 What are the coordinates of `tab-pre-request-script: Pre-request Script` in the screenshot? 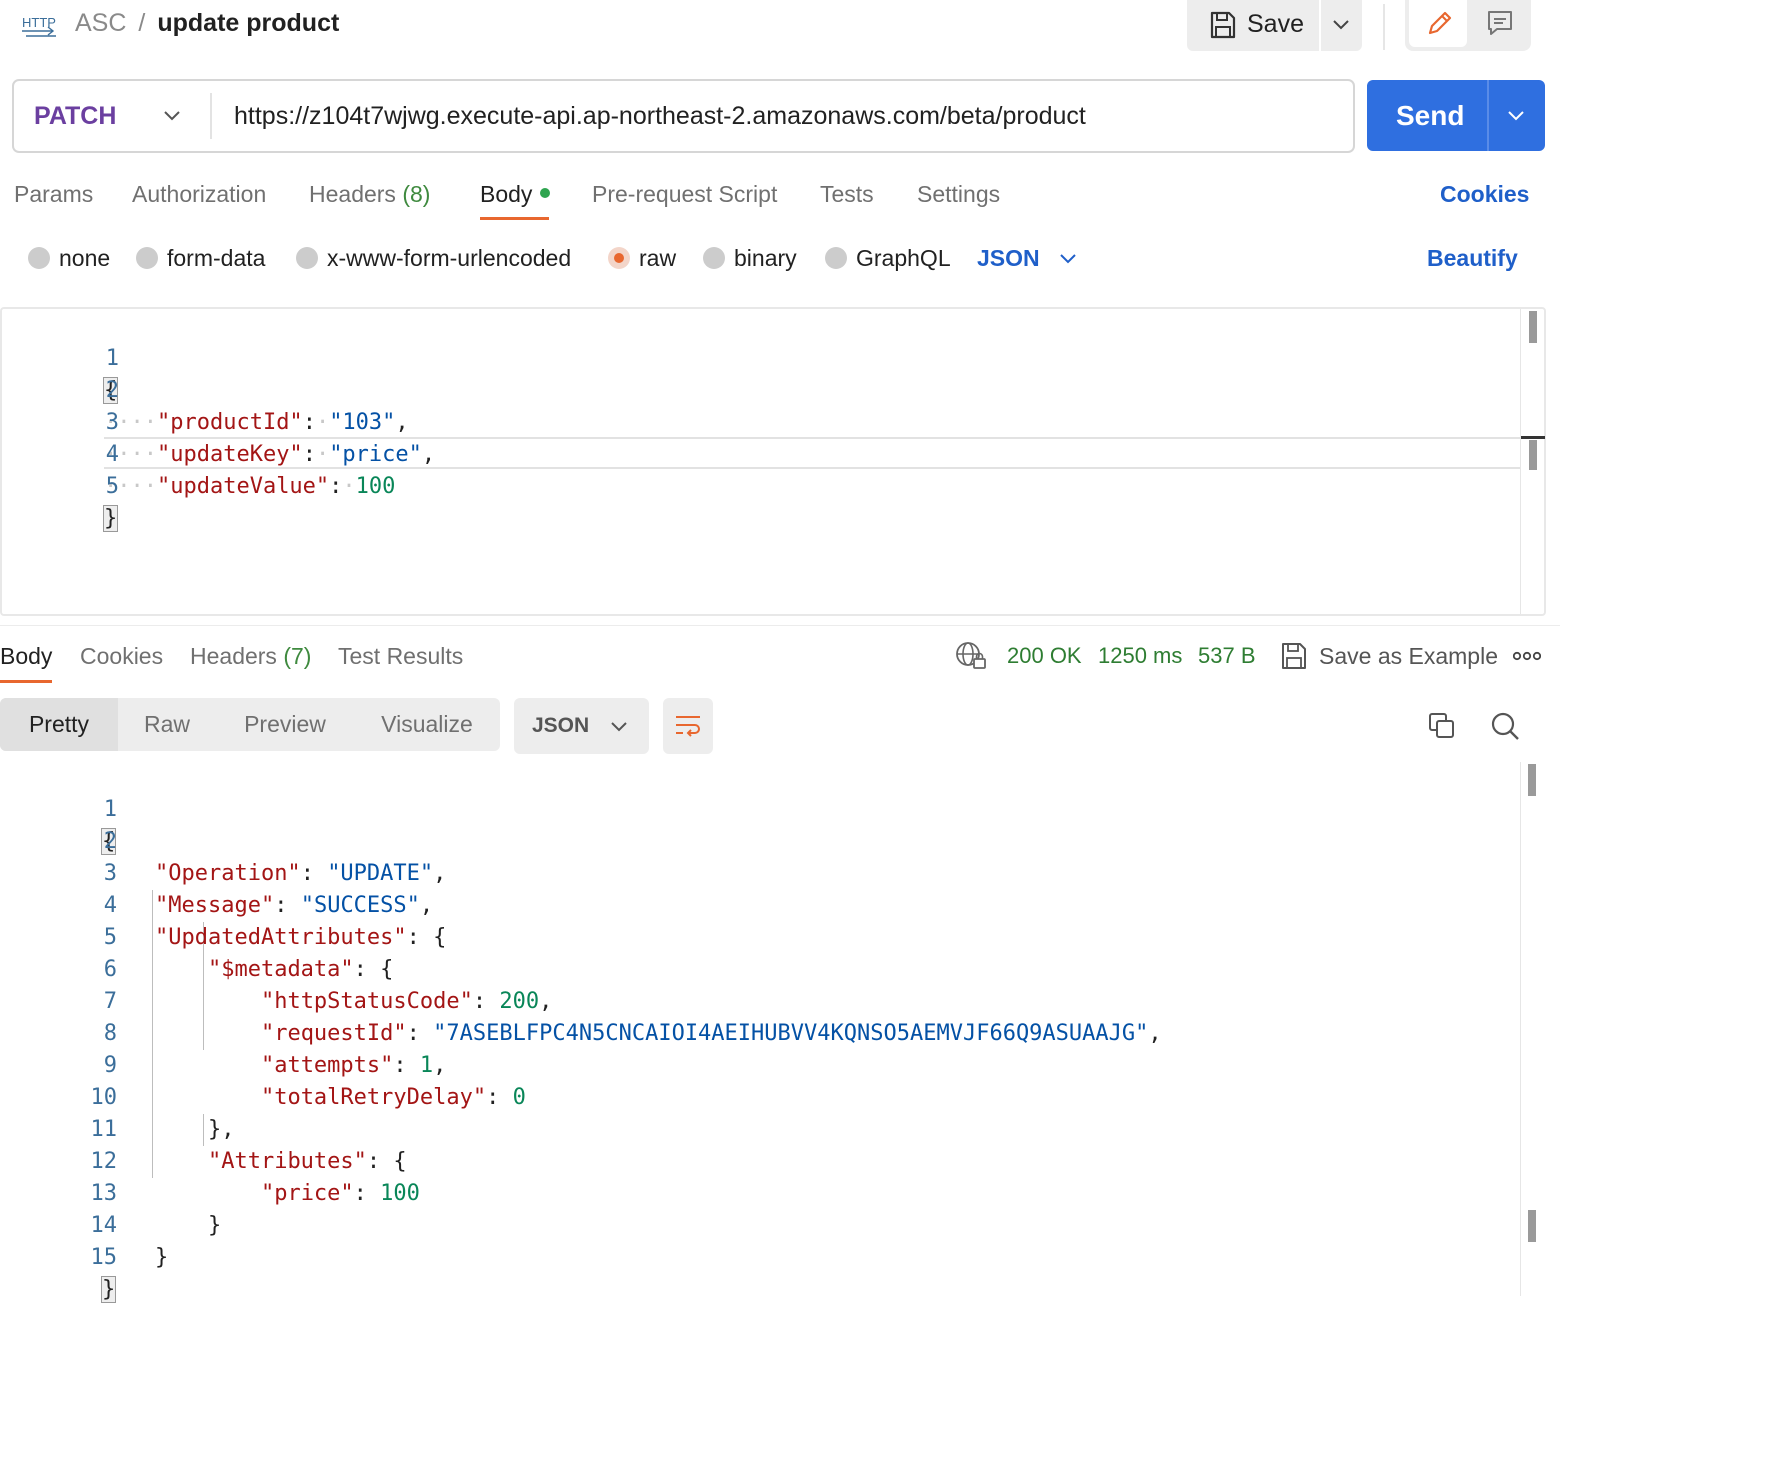 It's located at (684, 194).